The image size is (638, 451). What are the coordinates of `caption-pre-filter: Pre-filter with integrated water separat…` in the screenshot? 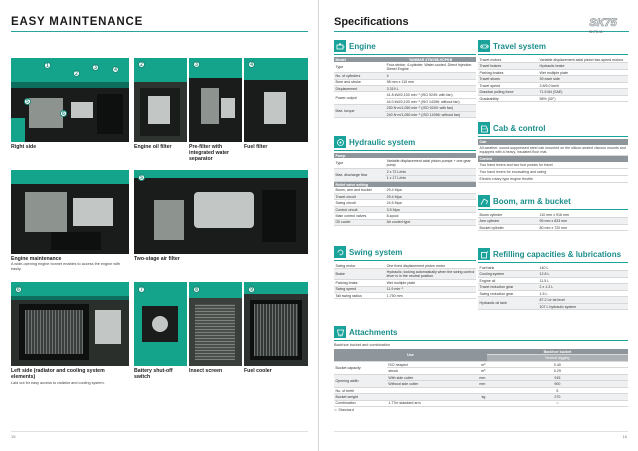 It's located at (209, 153).